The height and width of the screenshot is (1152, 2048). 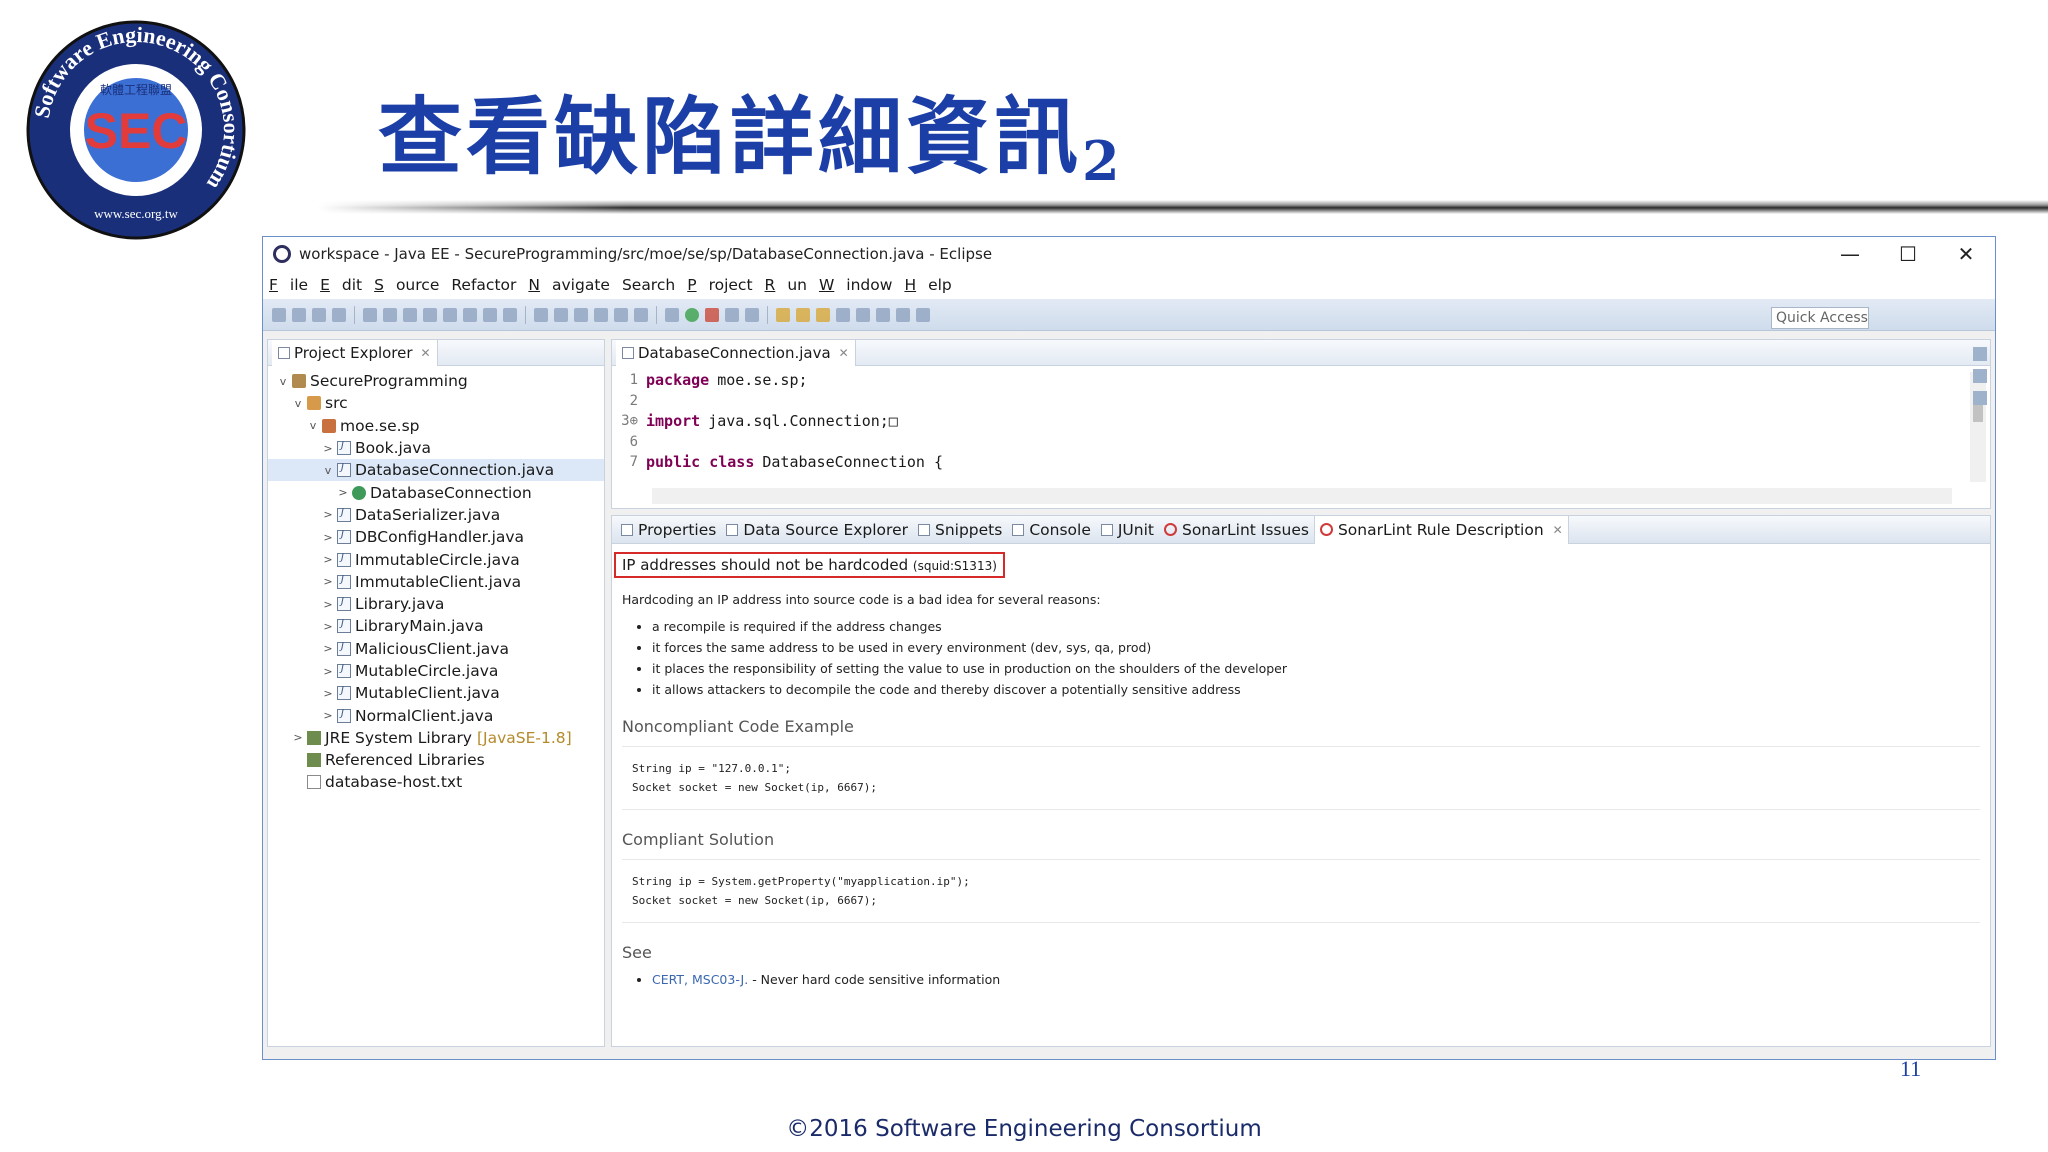 What do you see at coordinates (1301, 401) in the screenshot?
I see `code-line: 2` at bounding box center [1301, 401].